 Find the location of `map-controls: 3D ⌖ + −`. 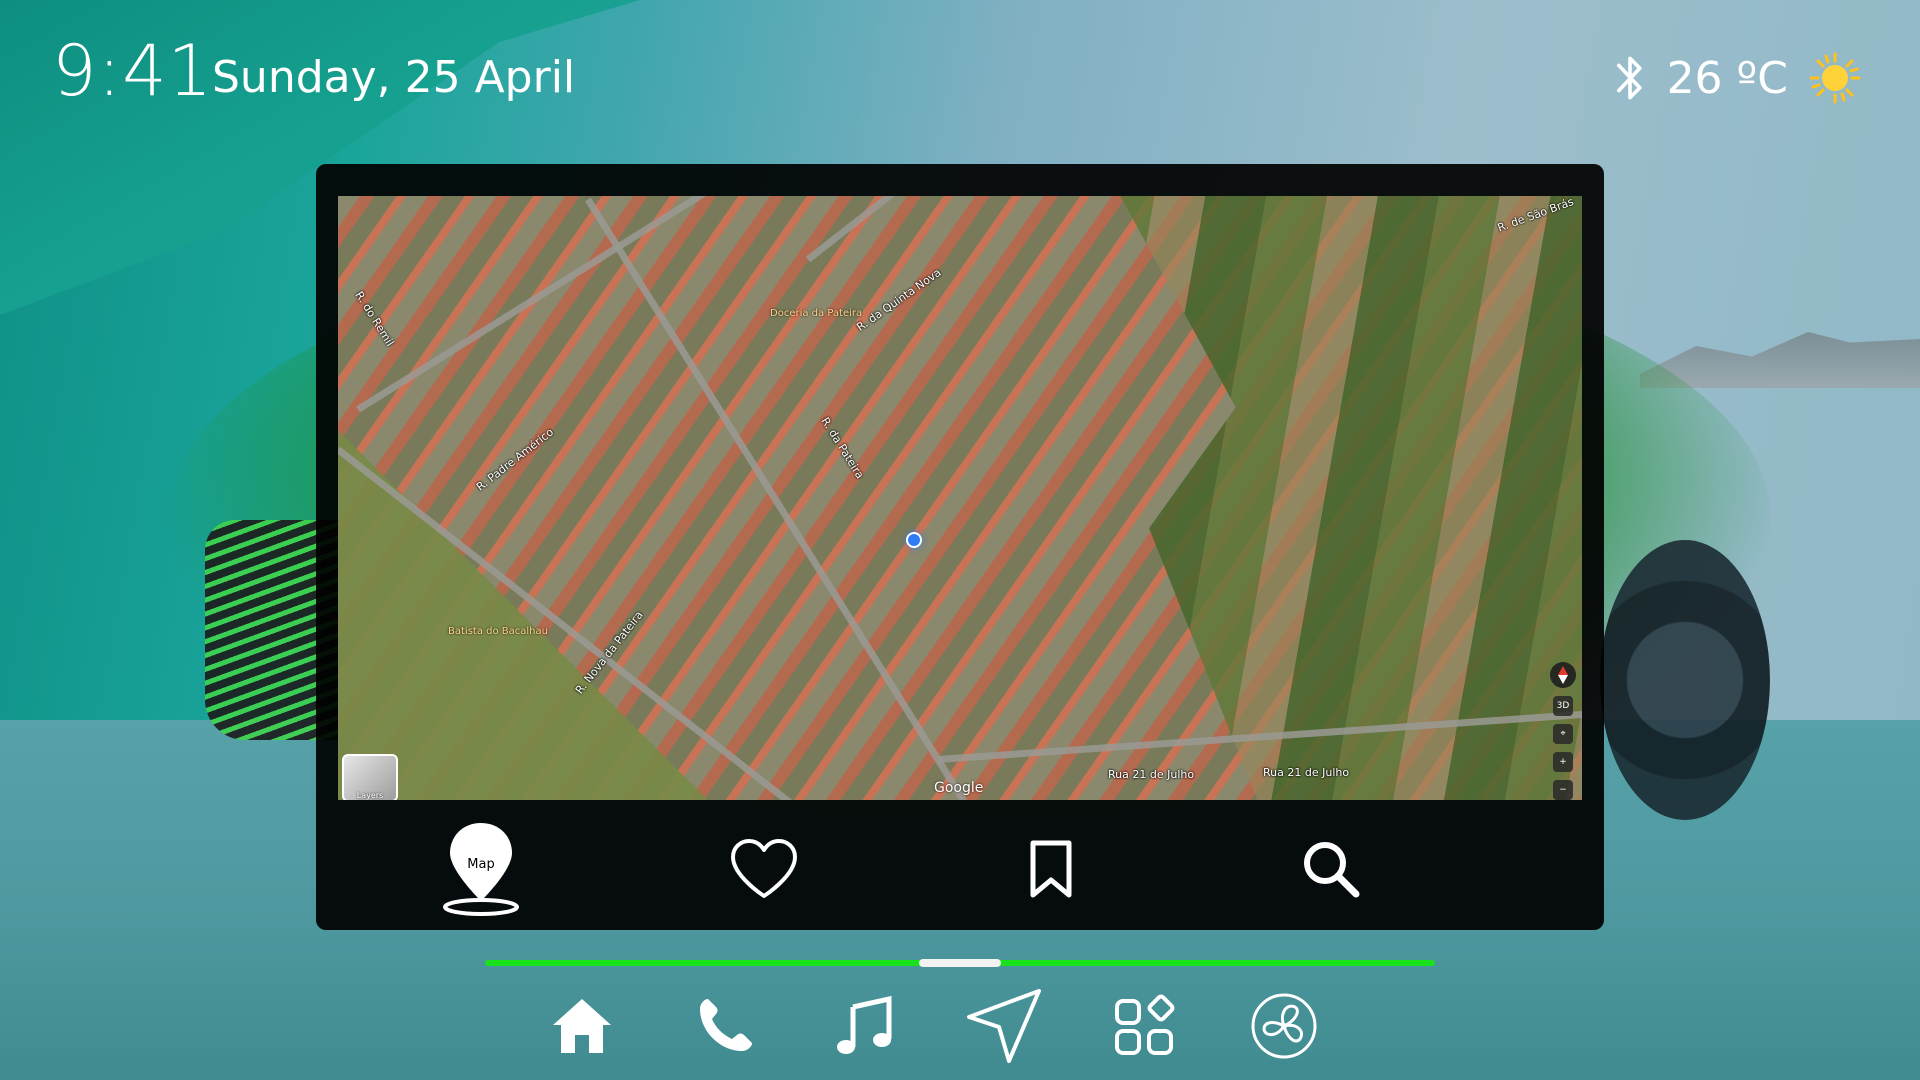

map-controls: 3D ⌖ + − is located at coordinates (1563, 731).